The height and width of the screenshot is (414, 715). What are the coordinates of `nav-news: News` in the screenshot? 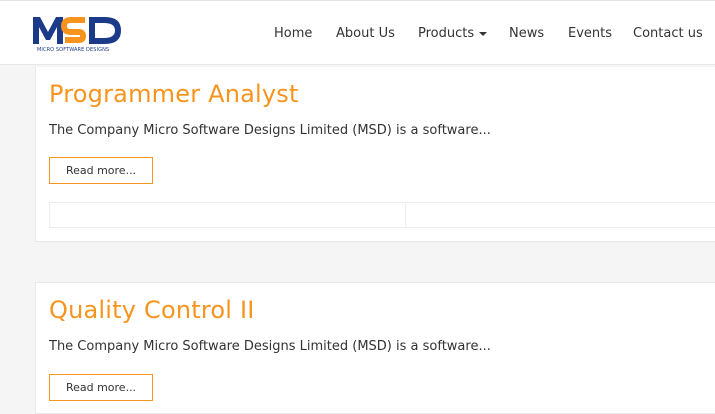 It's located at (526, 33).